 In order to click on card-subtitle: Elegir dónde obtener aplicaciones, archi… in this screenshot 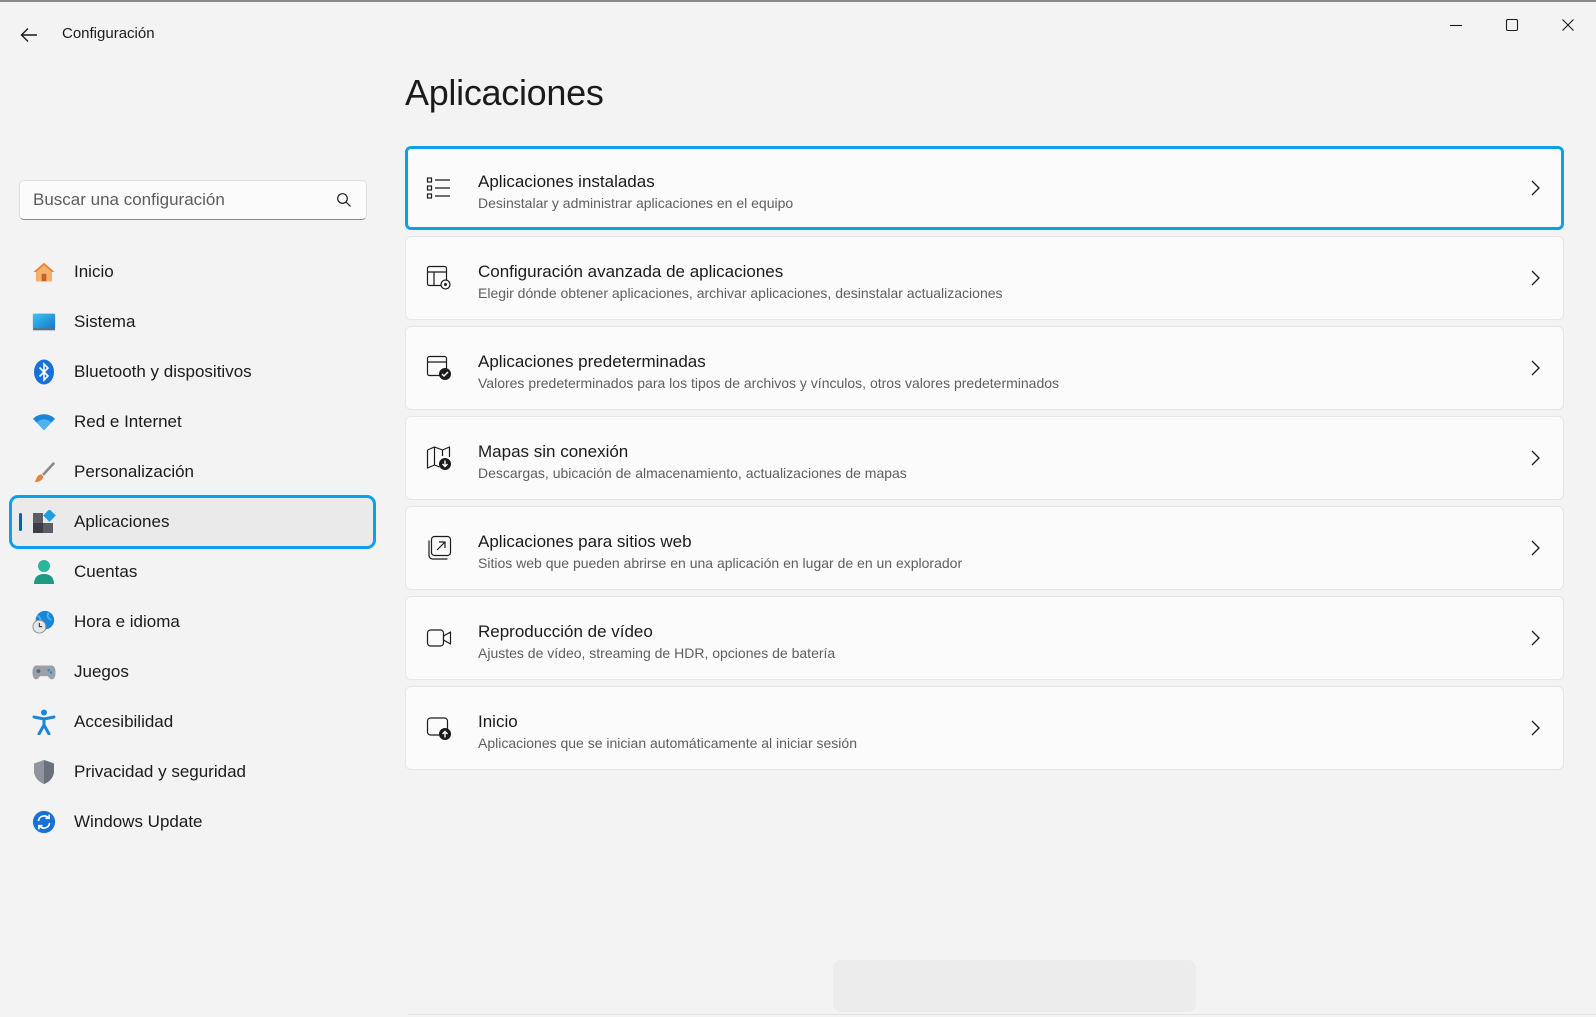, I will do `click(740, 293)`.